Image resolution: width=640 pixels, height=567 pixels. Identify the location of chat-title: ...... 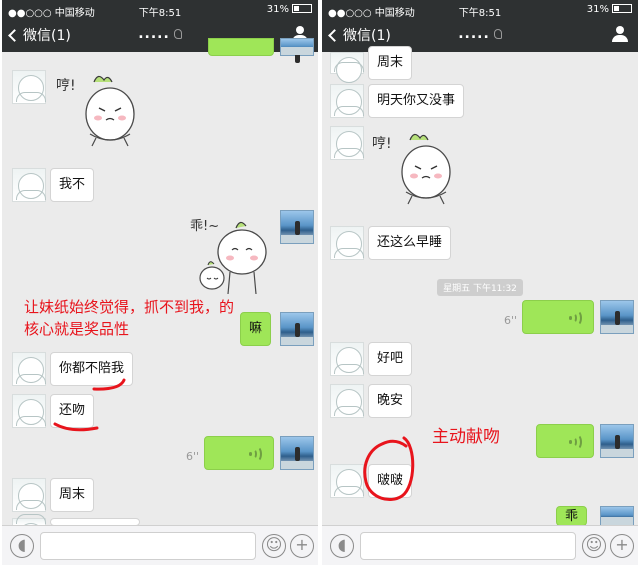
(480, 34).